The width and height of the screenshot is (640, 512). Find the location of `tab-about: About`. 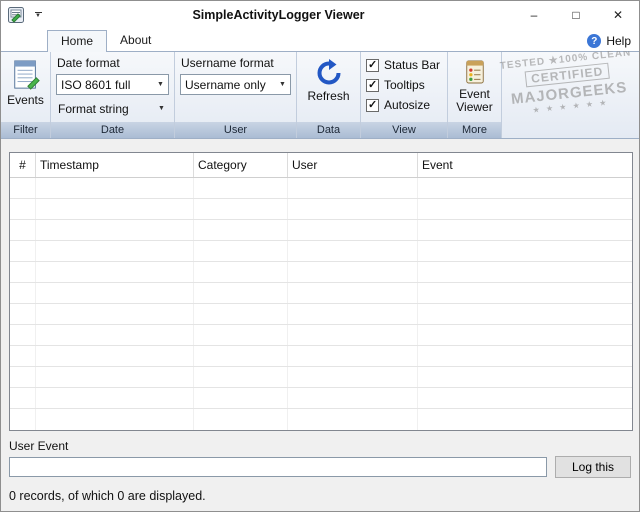

tab-about: About is located at coordinates (135, 40).